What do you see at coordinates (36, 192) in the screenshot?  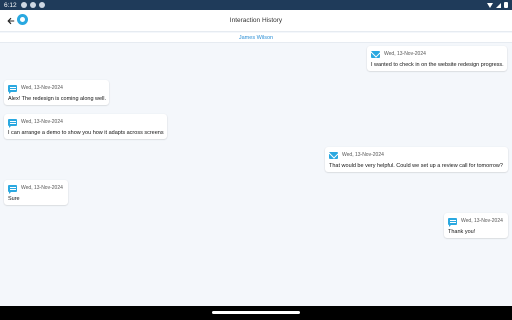 I see `message-card: Wed, 13-Nov-2024 Sure` at bounding box center [36, 192].